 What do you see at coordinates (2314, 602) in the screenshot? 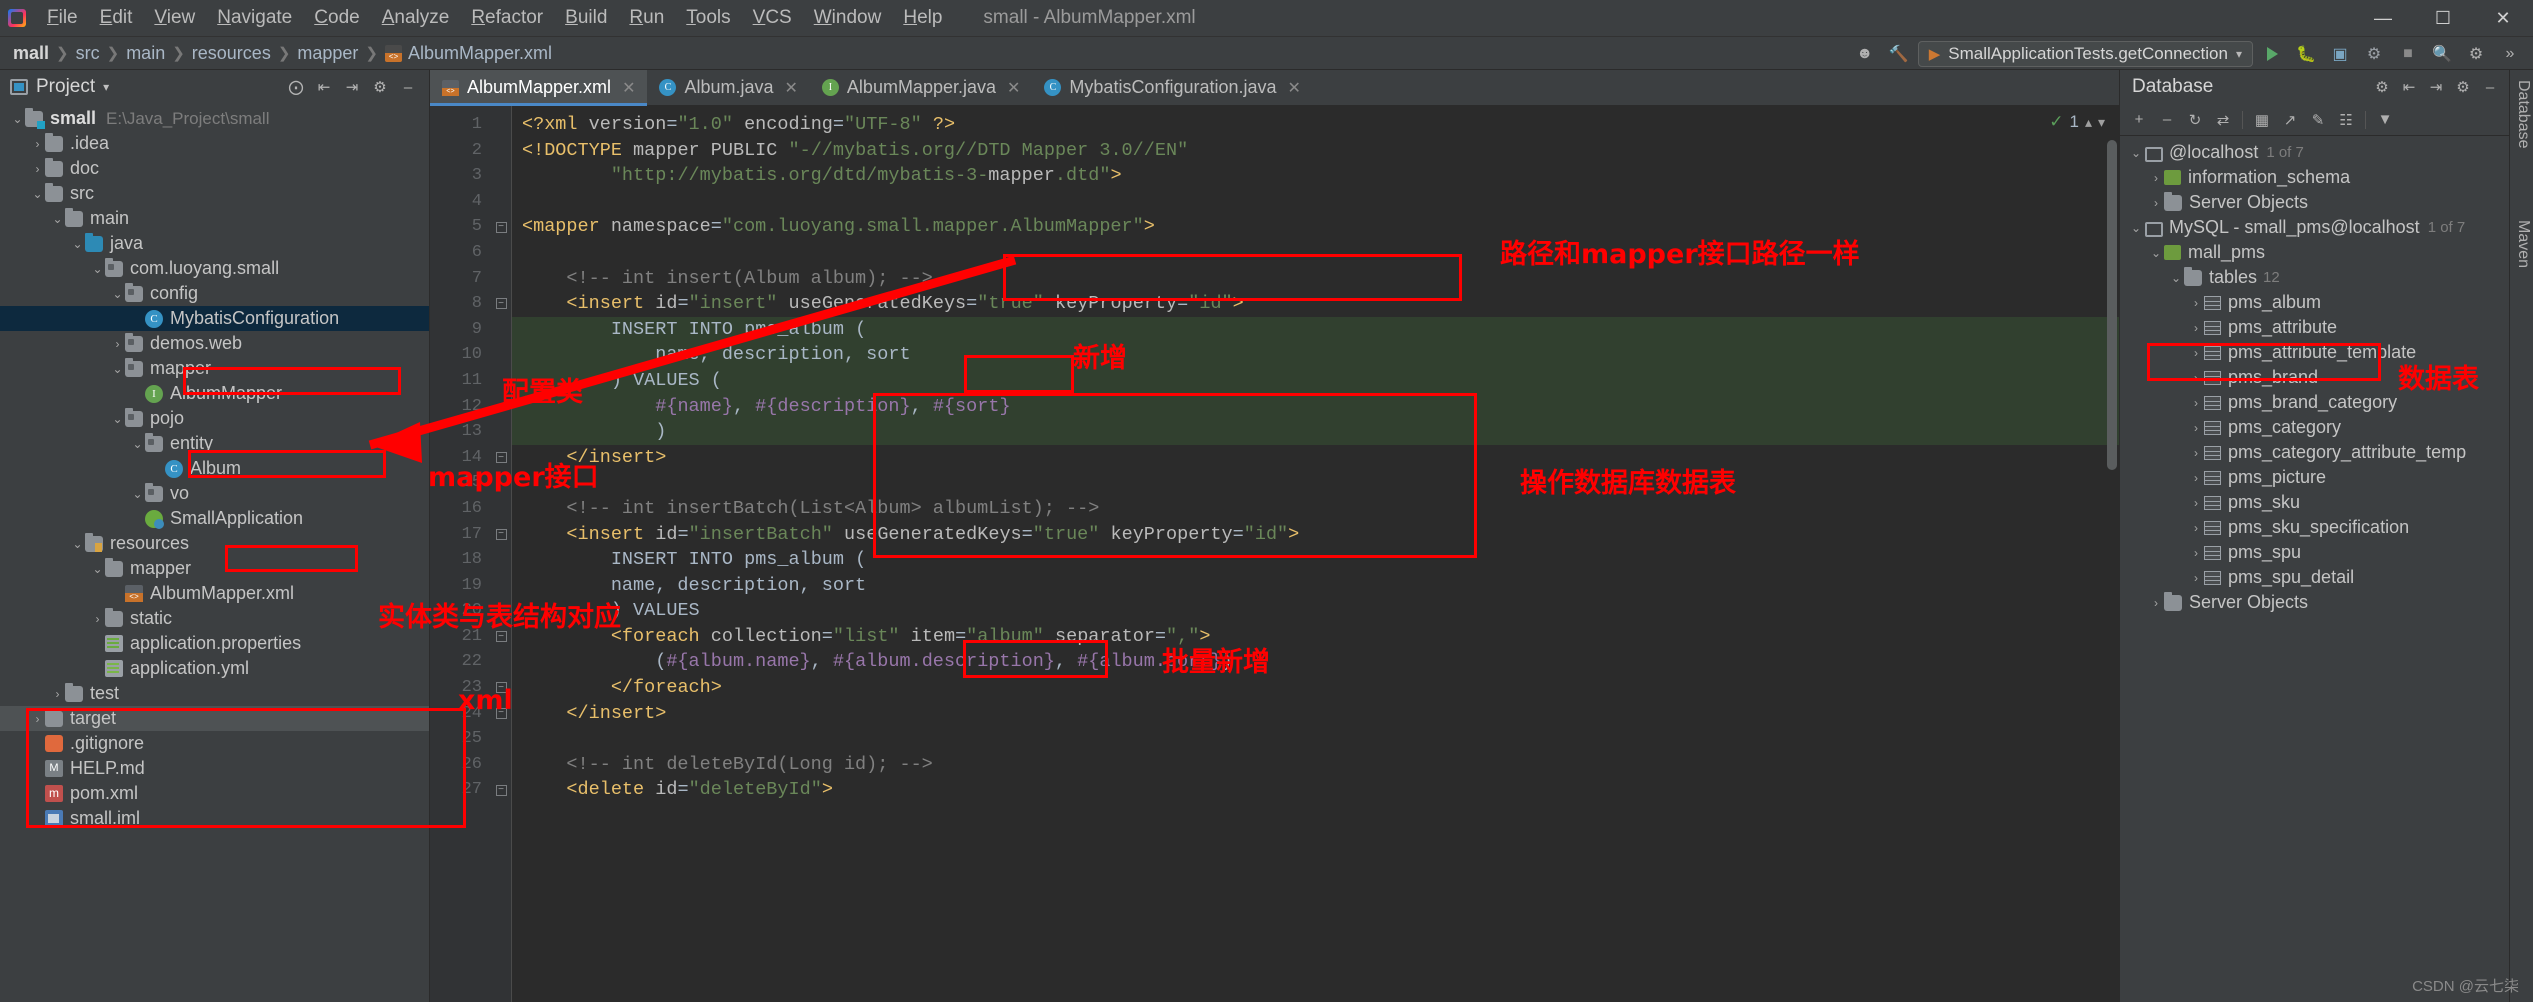
I see `database-tree-item: › Server Objects` at bounding box center [2314, 602].